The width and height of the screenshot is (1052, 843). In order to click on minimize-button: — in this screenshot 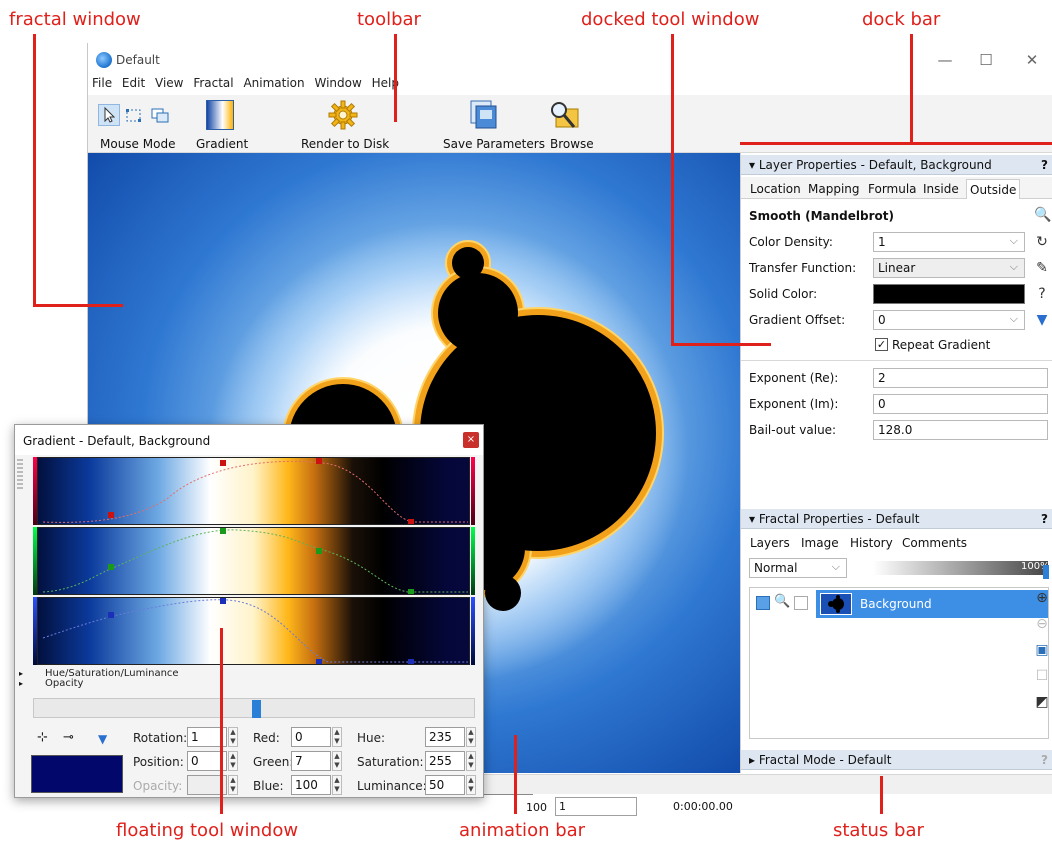, I will do `click(945, 60)`.